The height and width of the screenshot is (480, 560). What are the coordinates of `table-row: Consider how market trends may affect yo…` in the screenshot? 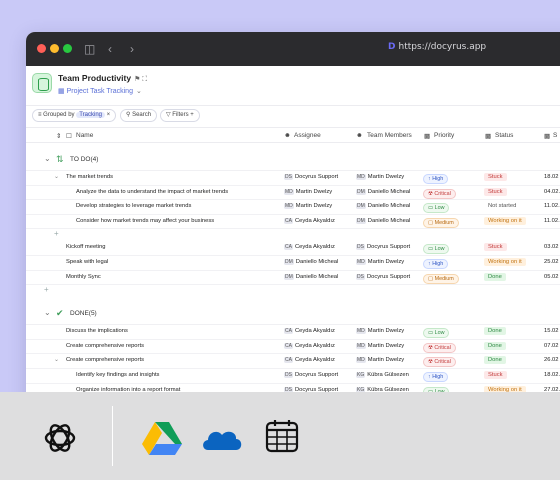 It's located at (293, 222).